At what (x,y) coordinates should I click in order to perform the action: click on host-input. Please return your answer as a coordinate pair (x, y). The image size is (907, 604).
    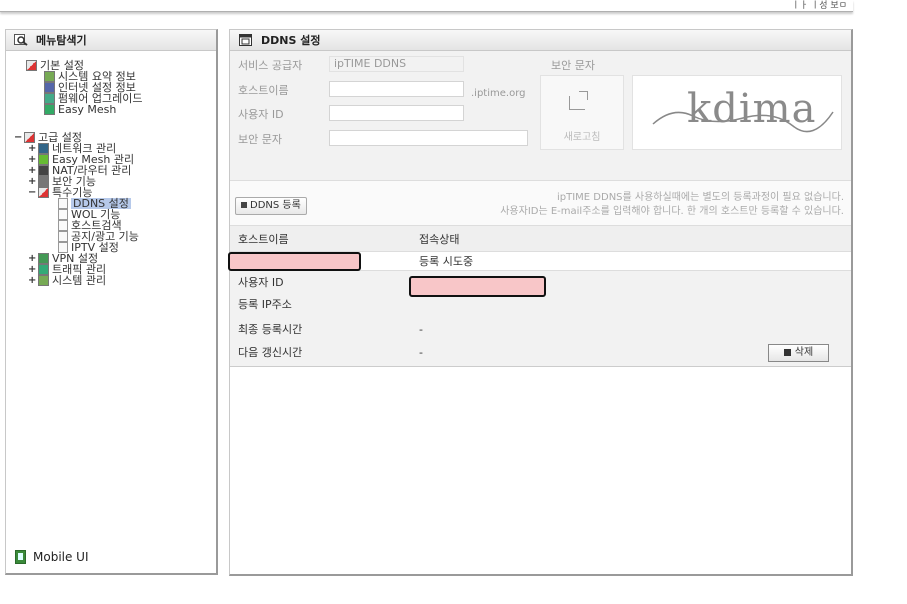
    Looking at the image, I should click on (396, 89).